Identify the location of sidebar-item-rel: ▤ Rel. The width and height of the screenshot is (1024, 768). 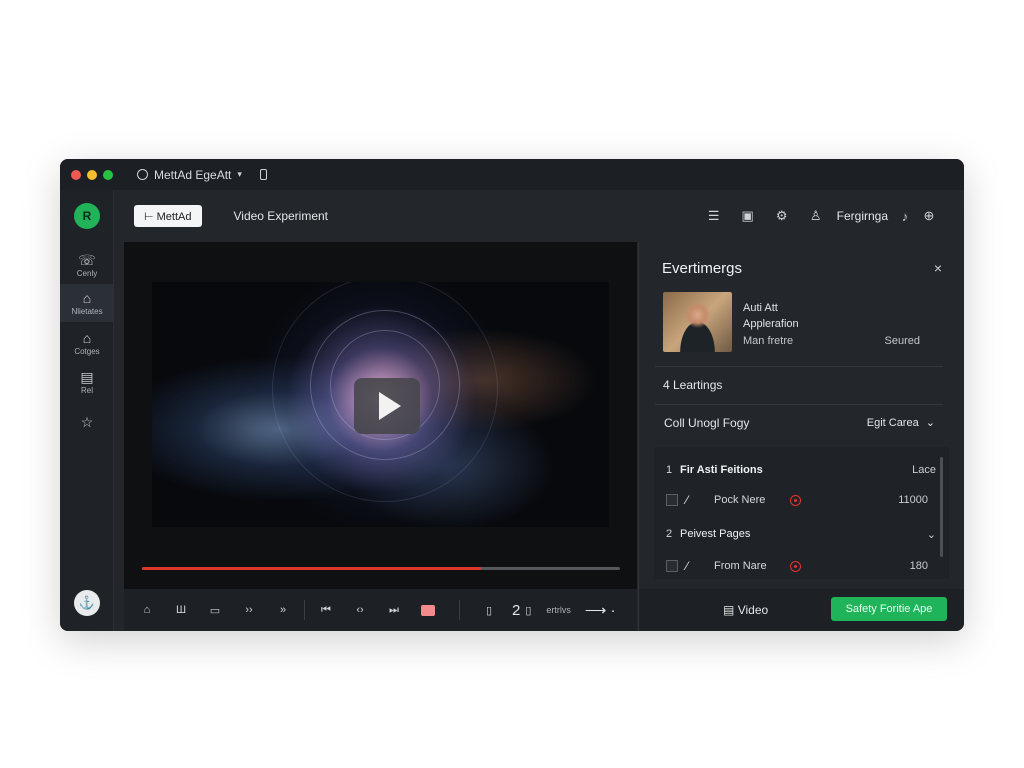
(87, 382).